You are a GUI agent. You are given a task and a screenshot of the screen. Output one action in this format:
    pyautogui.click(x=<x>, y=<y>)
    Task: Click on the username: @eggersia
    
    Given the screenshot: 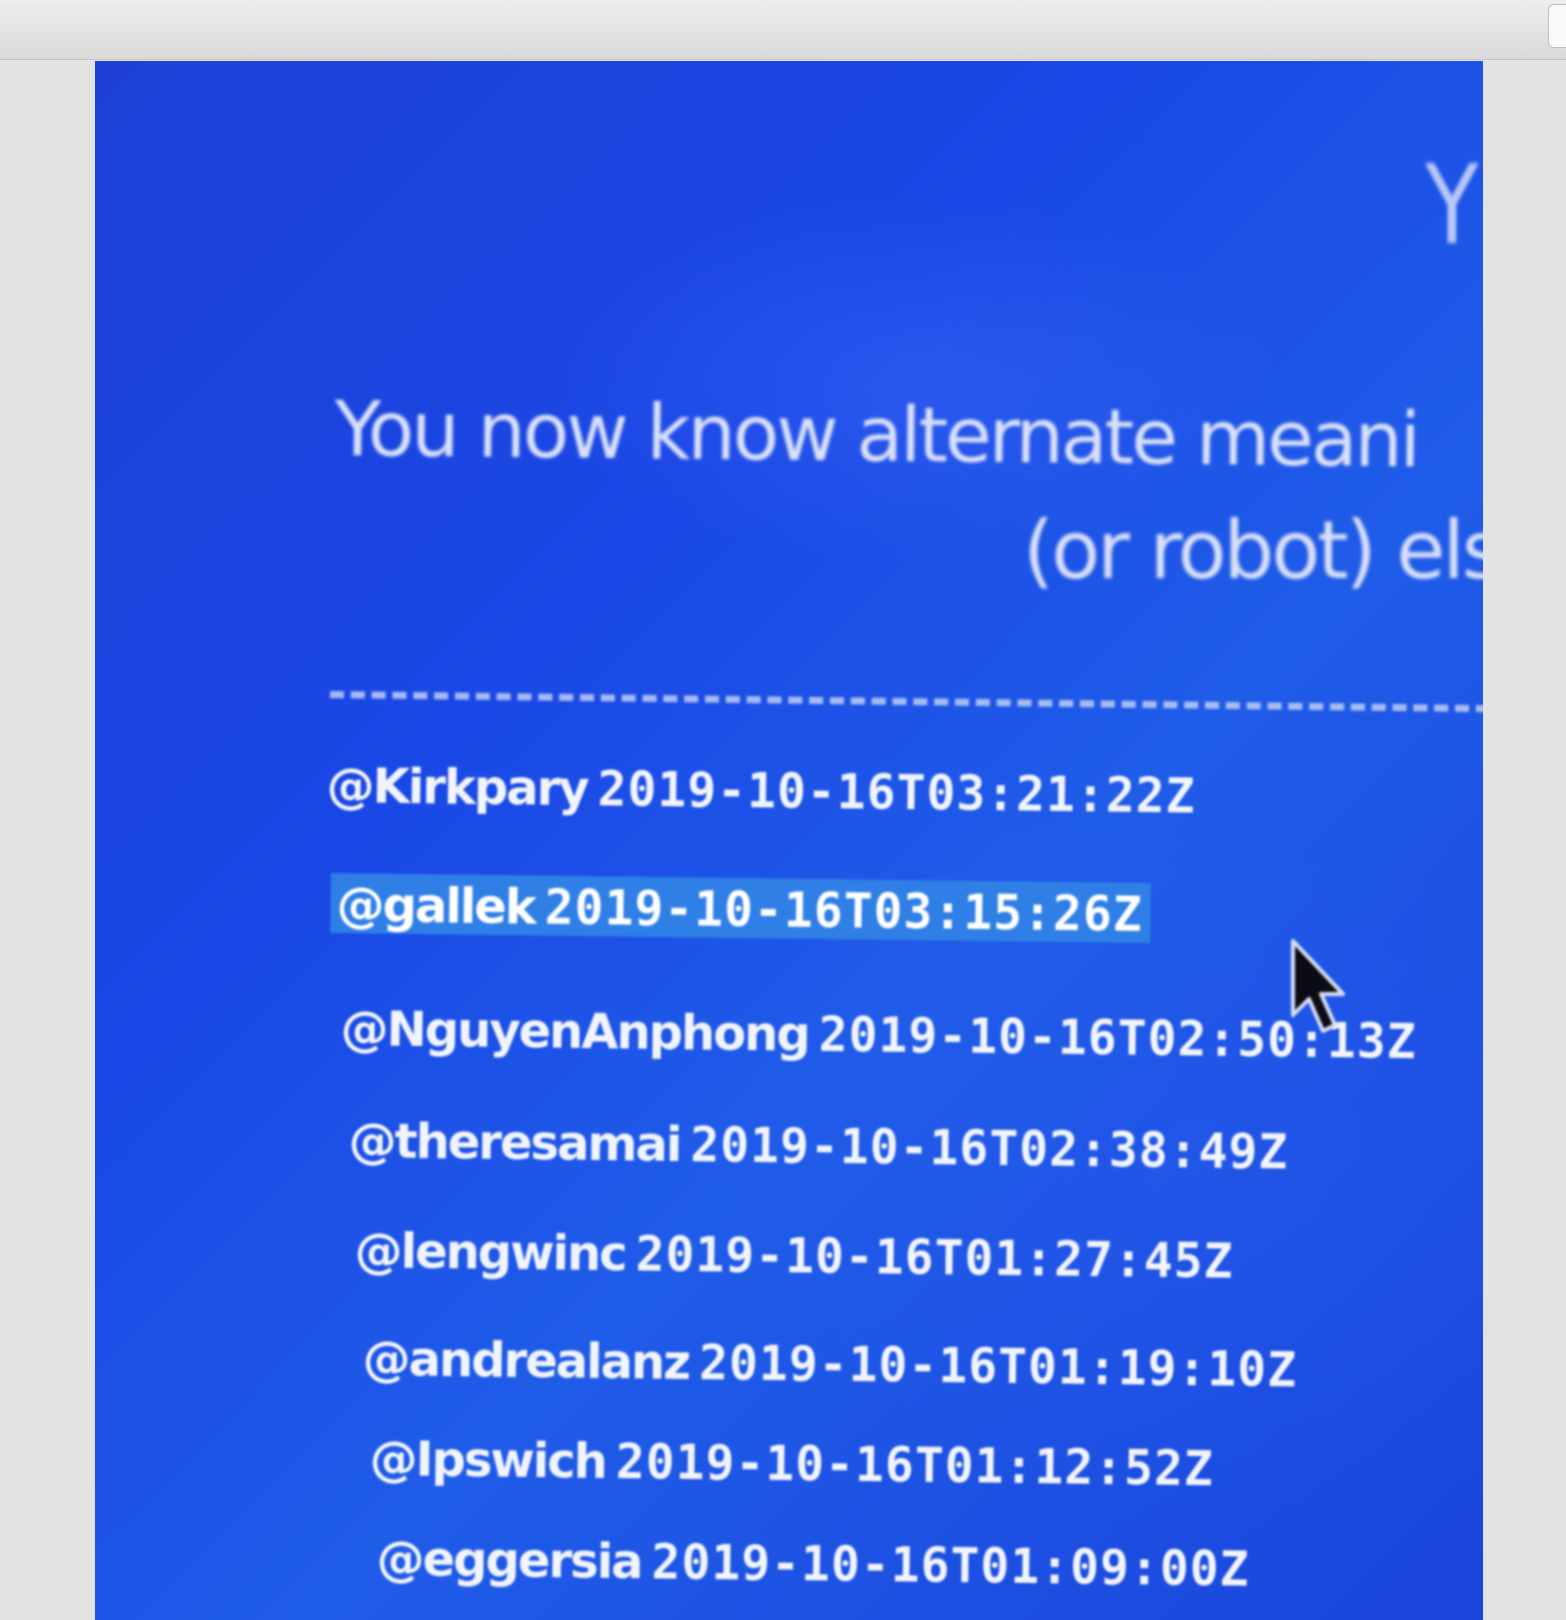 What is the action you would take?
    pyautogui.click(x=509, y=1560)
    